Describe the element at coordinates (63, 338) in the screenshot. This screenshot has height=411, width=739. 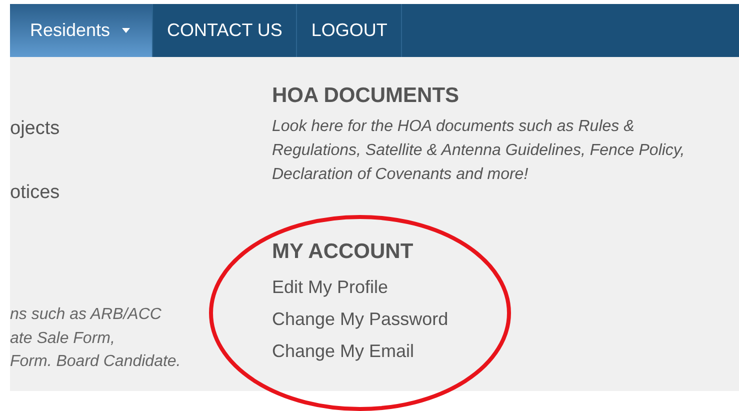
I see `description-text: ate Sale Form,` at that location.